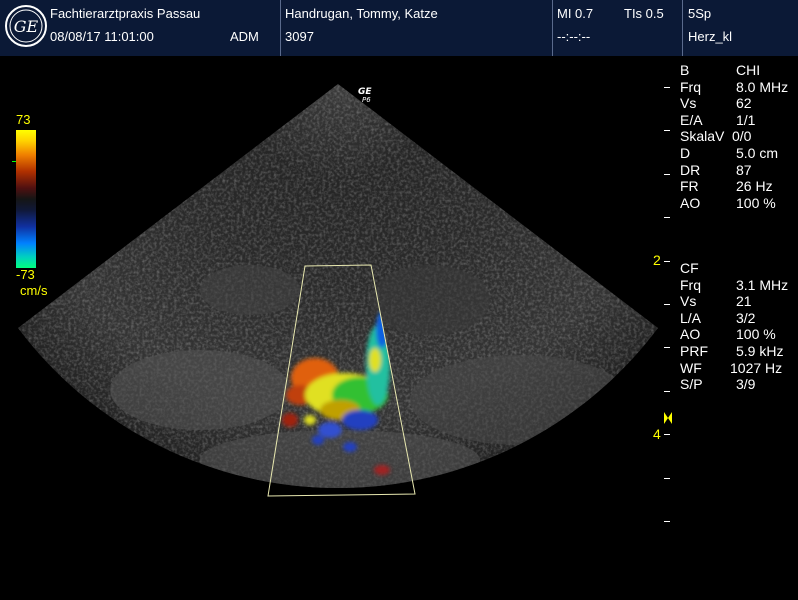 The width and height of the screenshot is (798, 600). I want to click on colorbar-max-label: 73, so click(23, 119).